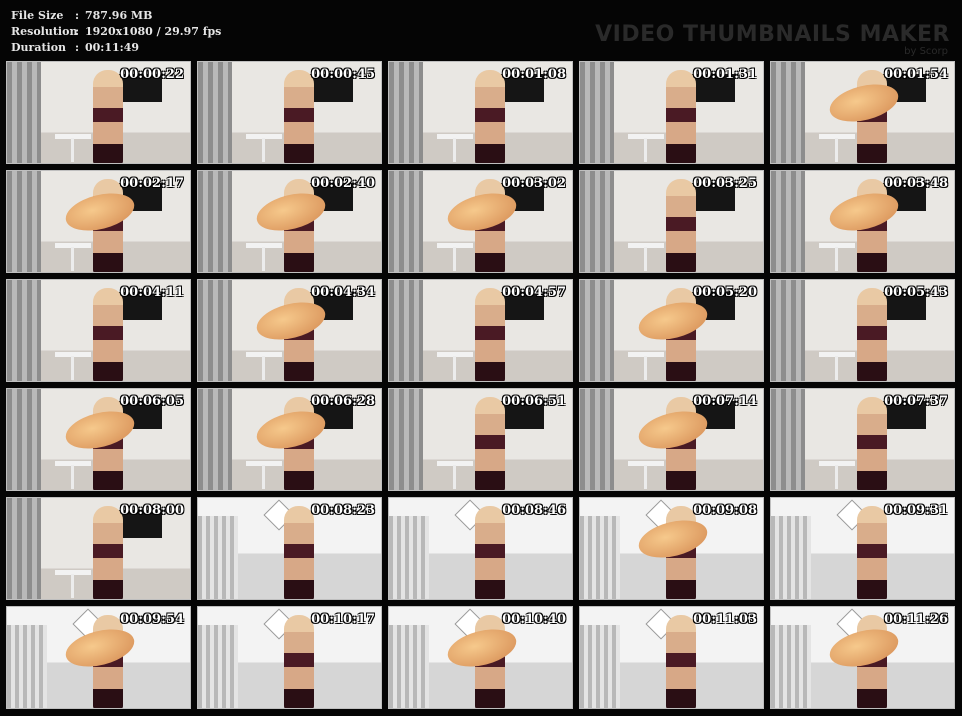 The height and width of the screenshot is (716, 962). Describe the element at coordinates (98, 112) in the screenshot. I see `video-thumbnail: 00:00:22` at that location.